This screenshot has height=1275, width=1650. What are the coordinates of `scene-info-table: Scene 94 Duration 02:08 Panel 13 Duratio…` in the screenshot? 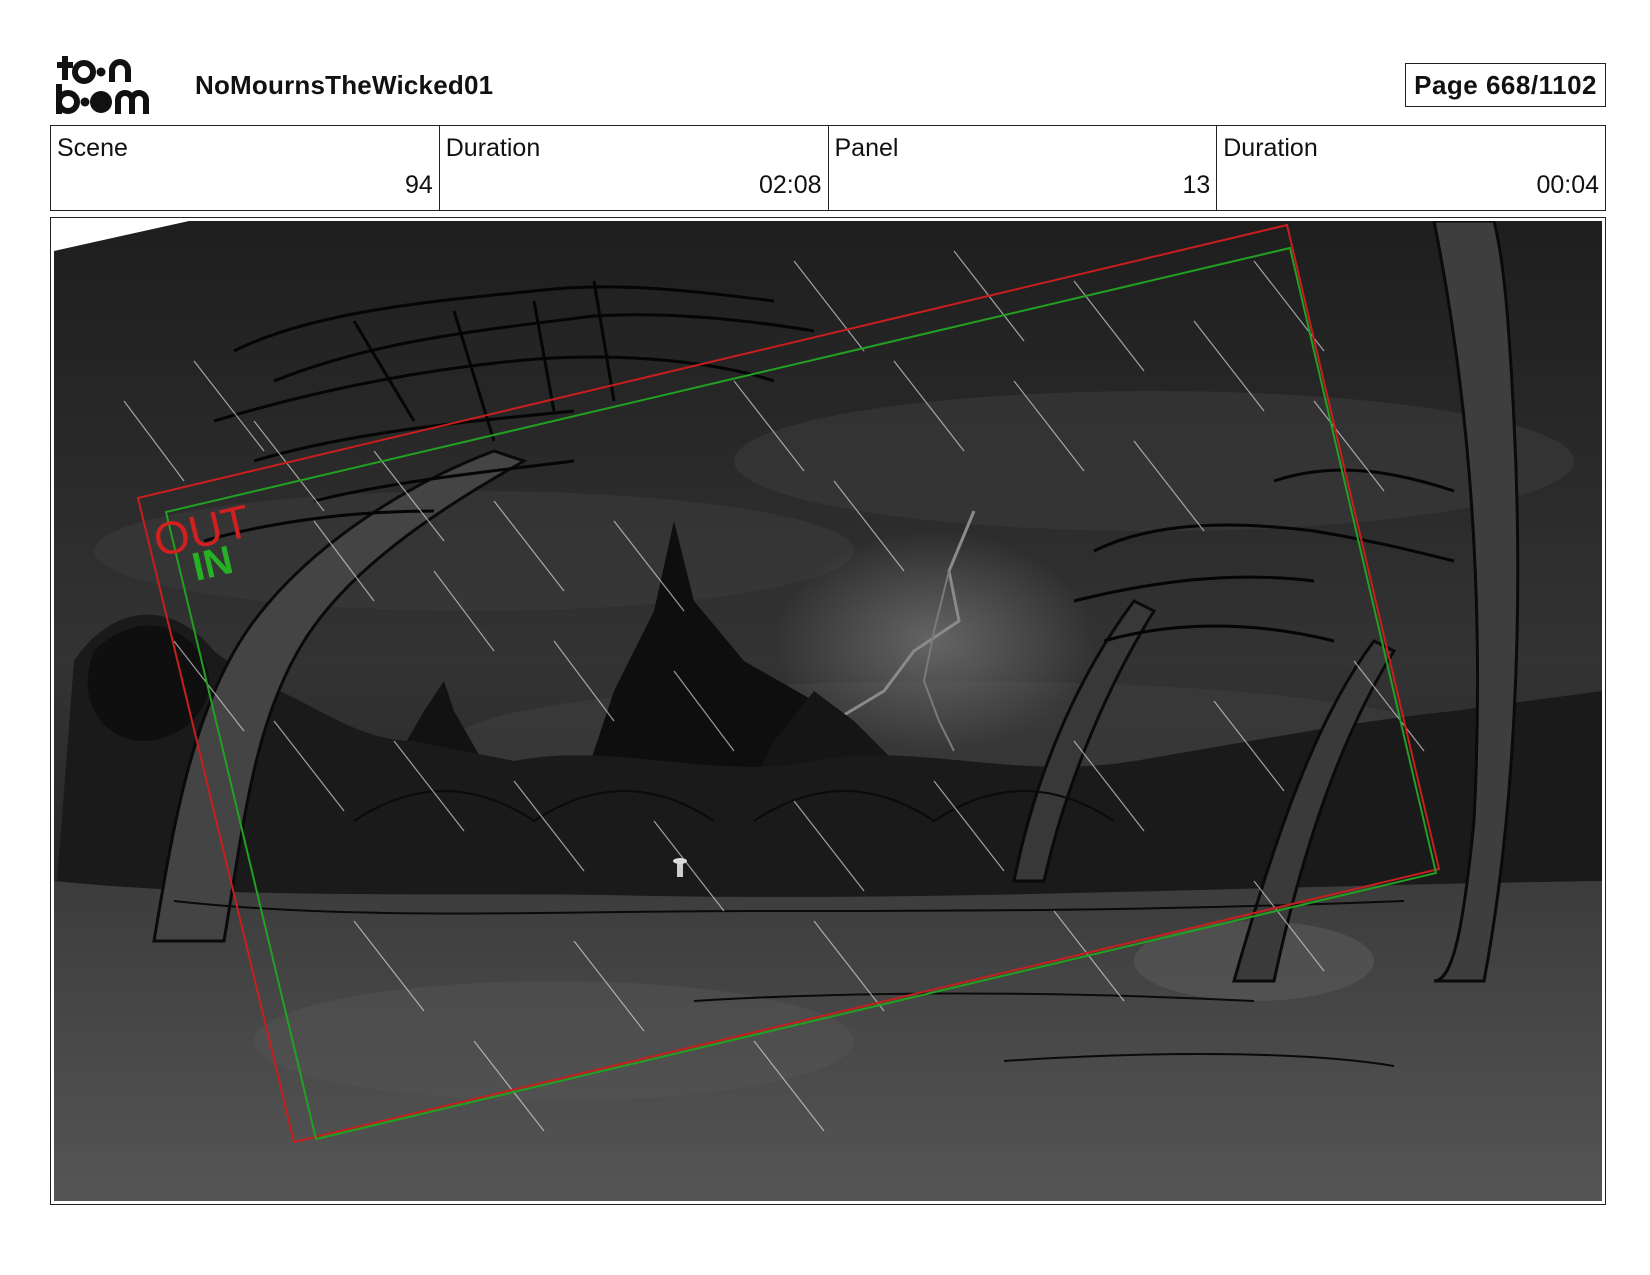 It's located at (828, 168).